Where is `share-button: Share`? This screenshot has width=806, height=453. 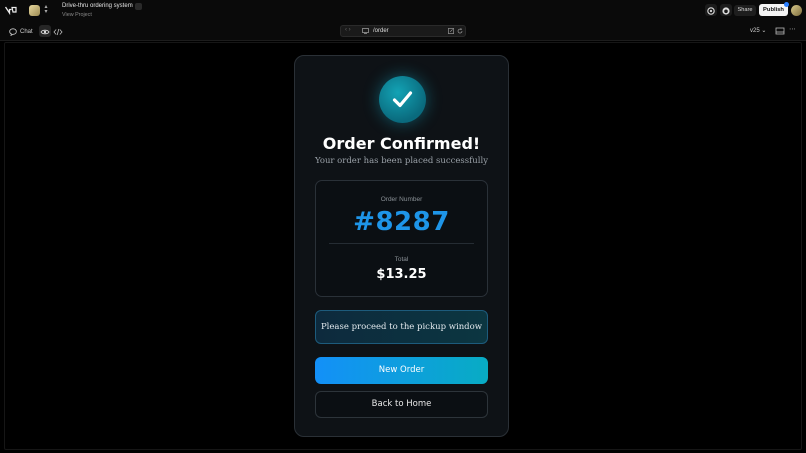
share-button: Share is located at coordinates (745, 10).